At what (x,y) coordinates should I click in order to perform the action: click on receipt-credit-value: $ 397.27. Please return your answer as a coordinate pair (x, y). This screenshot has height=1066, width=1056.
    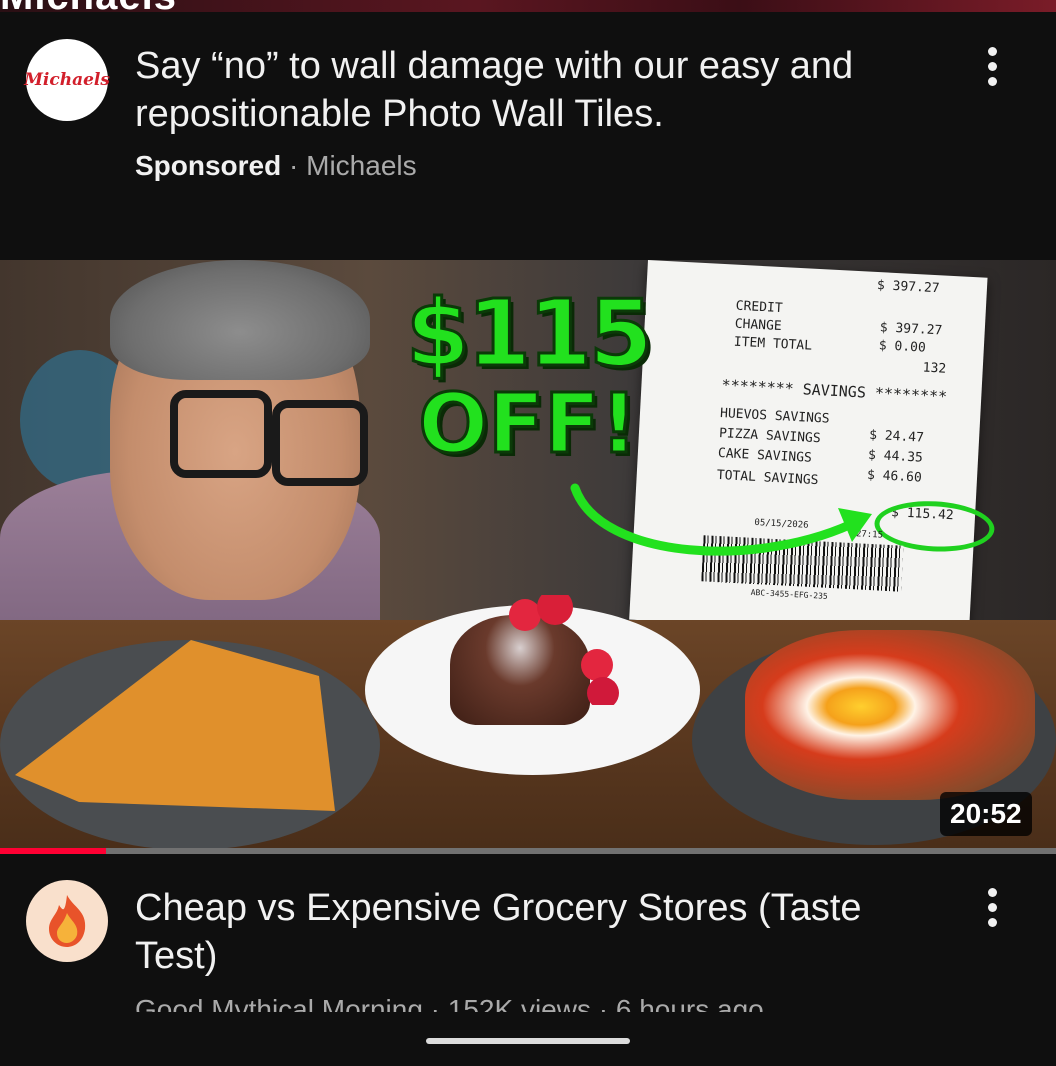
    Looking at the image, I should click on (911, 329).